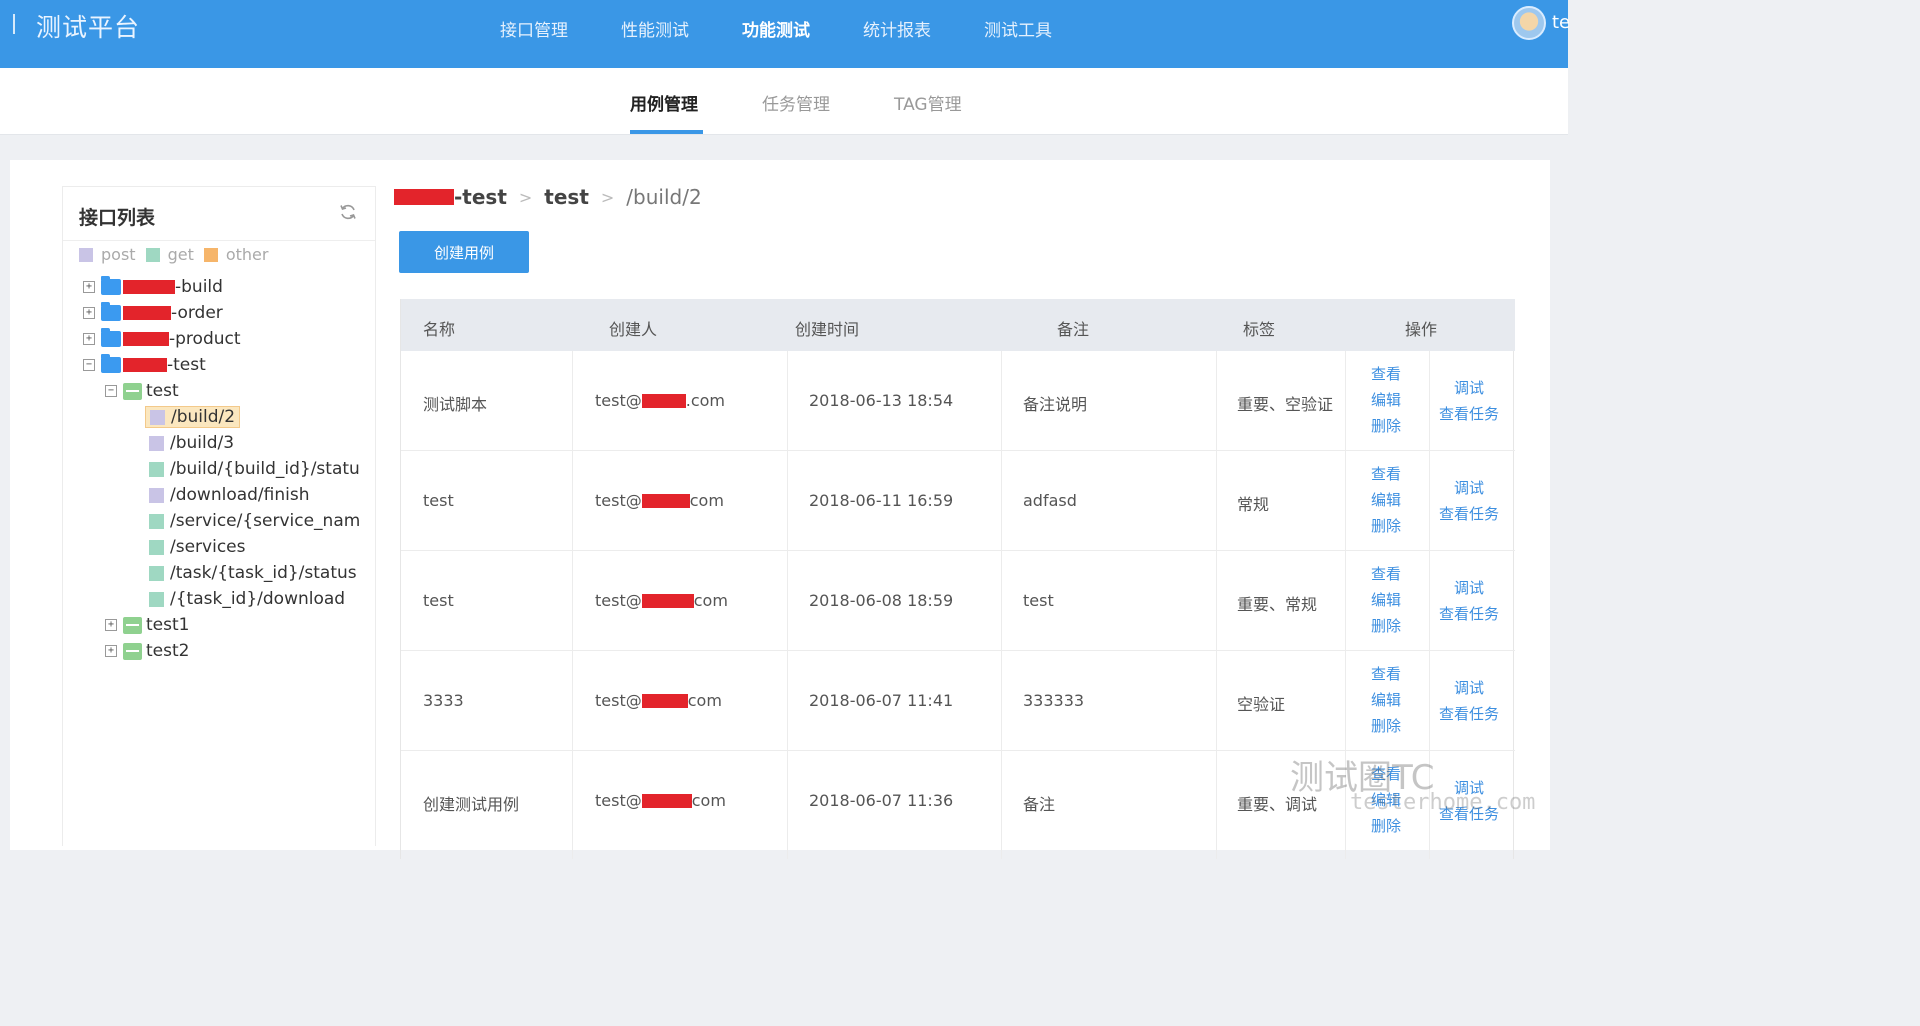 The height and width of the screenshot is (1026, 1920). What do you see at coordinates (661, 600) in the screenshot?
I see `cell-creator: test@ com` at bounding box center [661, 600].